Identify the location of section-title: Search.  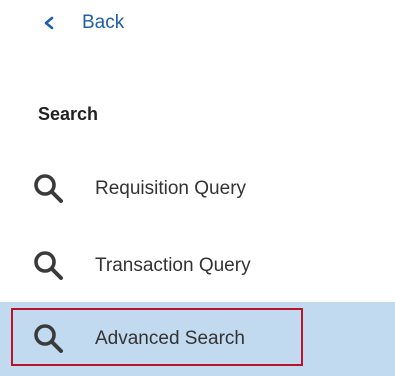
(68, 114).